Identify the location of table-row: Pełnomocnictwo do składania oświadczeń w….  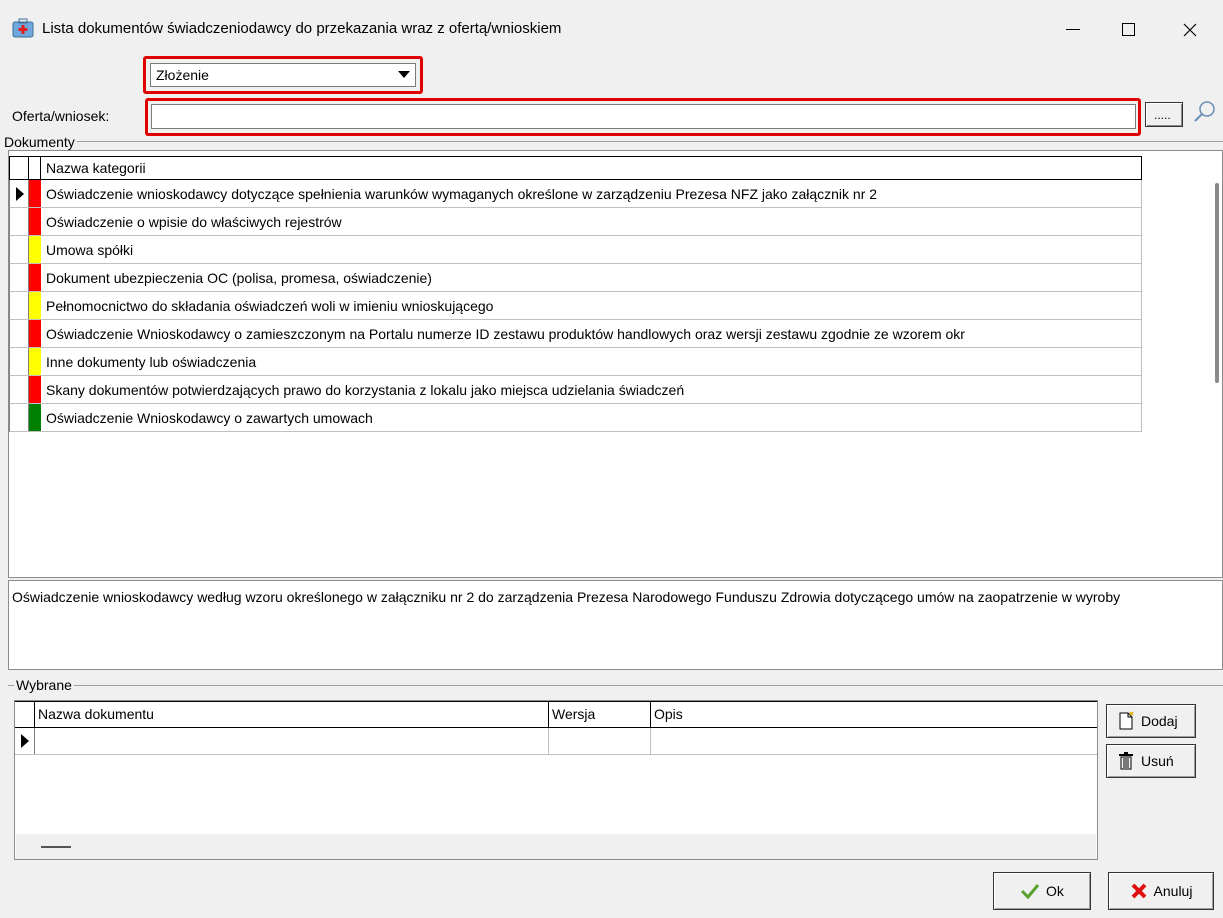
(575, 306).